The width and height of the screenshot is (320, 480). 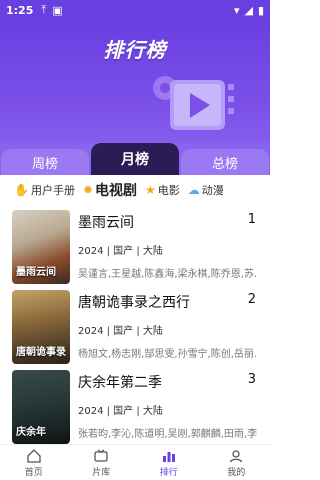 I want to click on upload-icon: ⤒, so click(x=44, y=9).